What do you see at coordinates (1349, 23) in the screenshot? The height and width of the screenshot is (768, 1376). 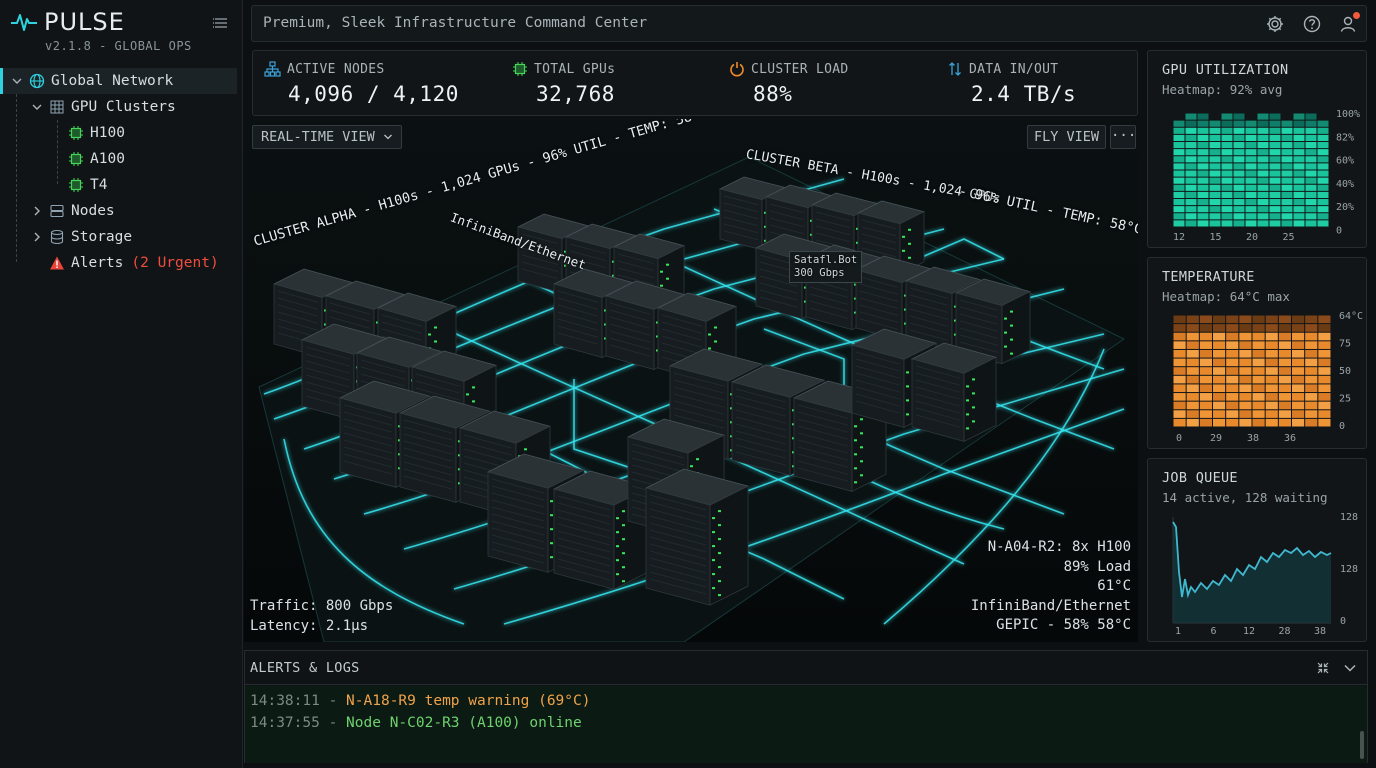 I see `user-menu` at bounding box center [1349, 23].